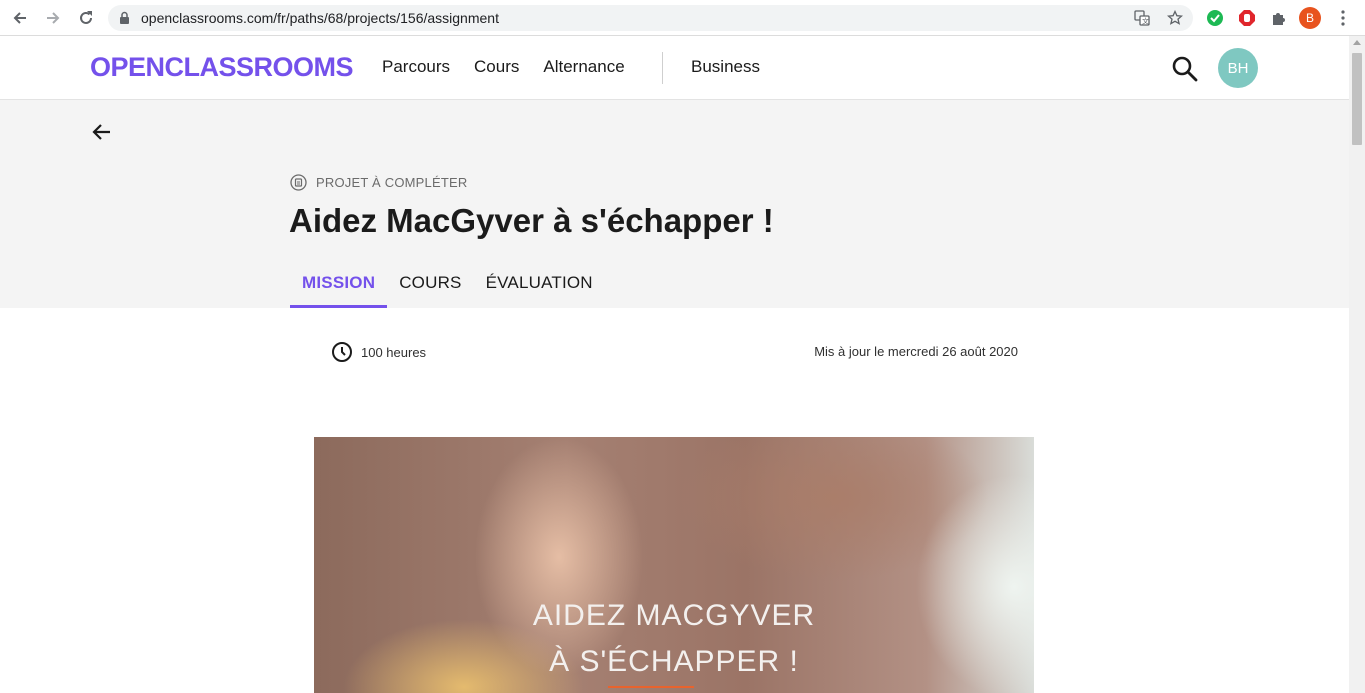  I want to click on main-nav: Parcours Cours Alternance, so click(515, 67).